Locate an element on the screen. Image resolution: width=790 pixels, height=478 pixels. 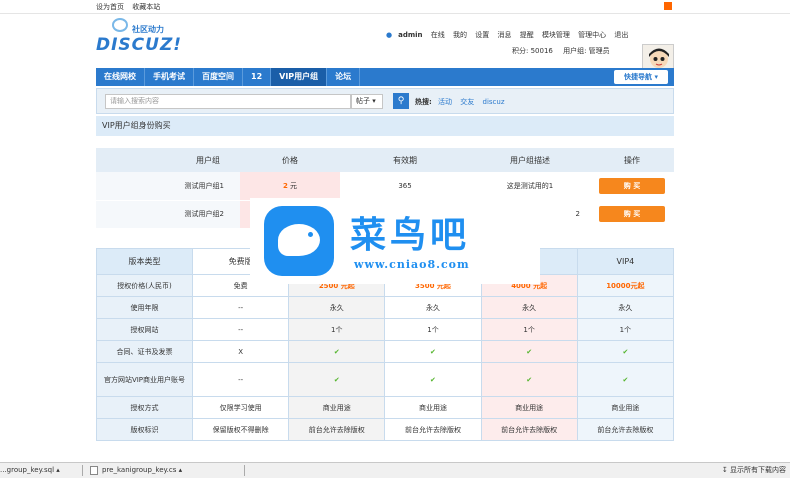
logo-tagline: 社区动力 is located at coordinates (148, 29).